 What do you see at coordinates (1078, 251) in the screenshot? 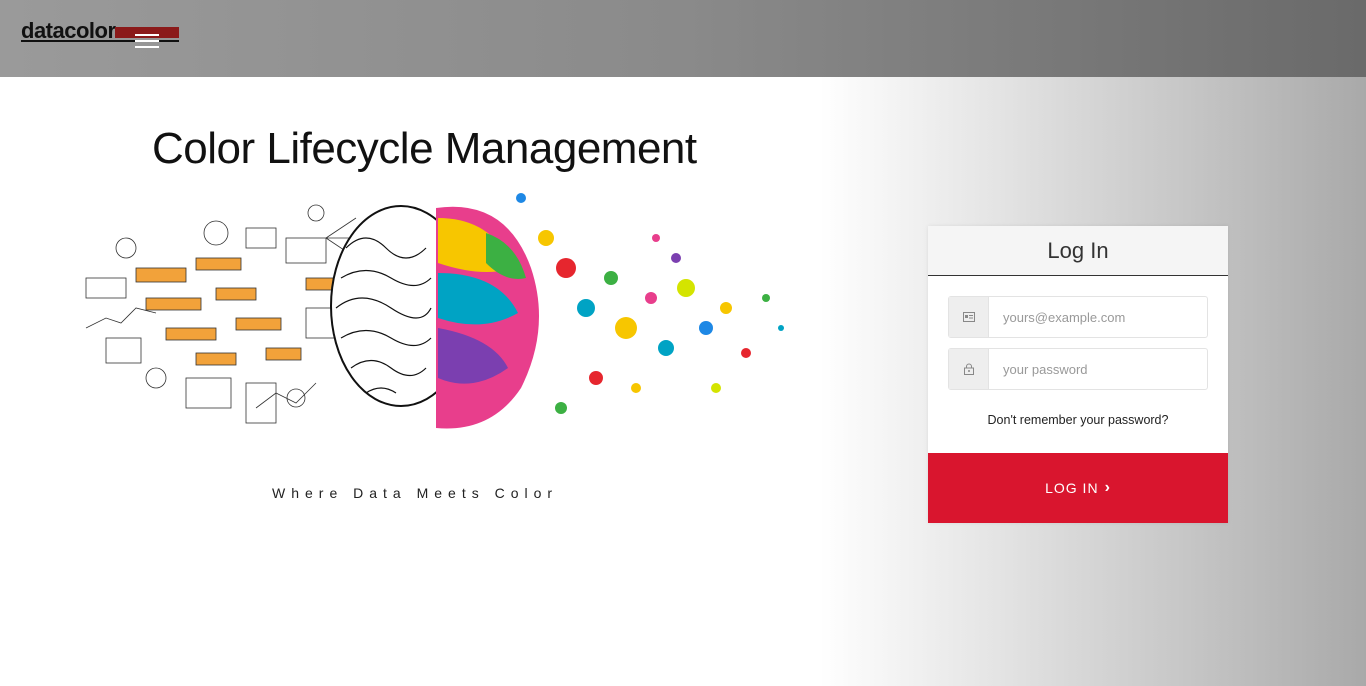
I see `login-title: Log In` at bounding box center [1078, 251].